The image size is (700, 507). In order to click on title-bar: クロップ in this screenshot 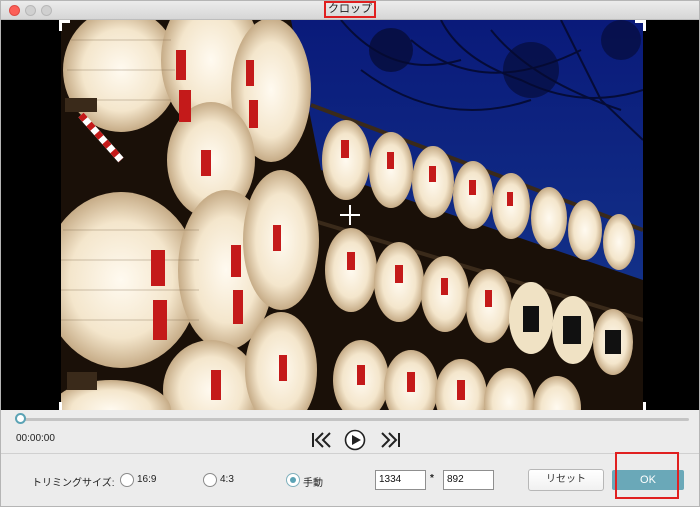, I will do `click(350, 10)`.